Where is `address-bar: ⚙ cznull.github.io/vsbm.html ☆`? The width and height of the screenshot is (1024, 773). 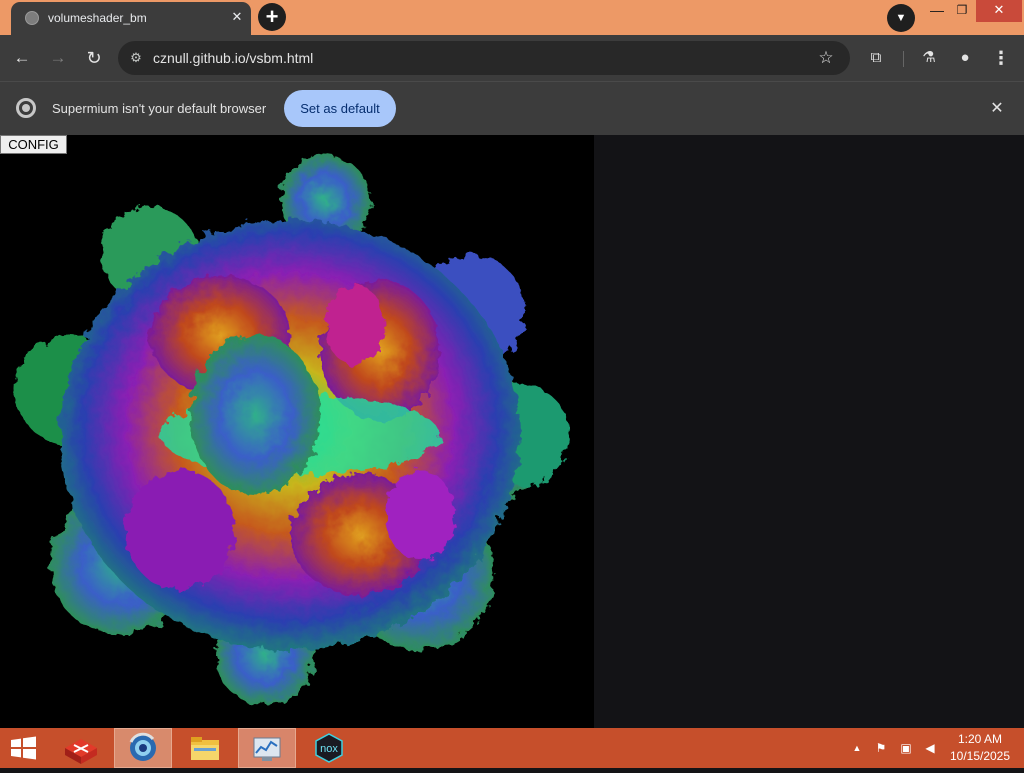
address-bar: ⚙ cznull.github.io/vsbm.html ☆ is located at coordinates (484, 58).